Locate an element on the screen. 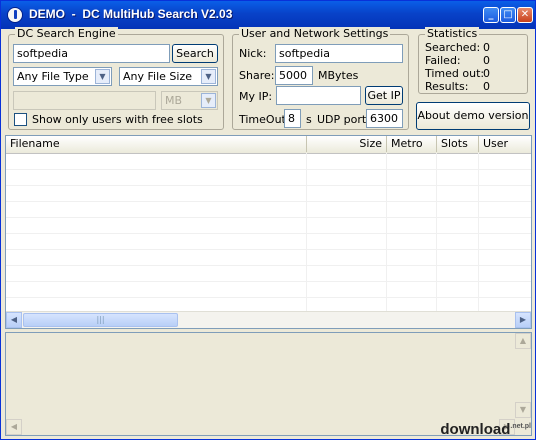 The height and width of the screenshot is (440, 536). my-ip-input is located at coordinates (318, 95).